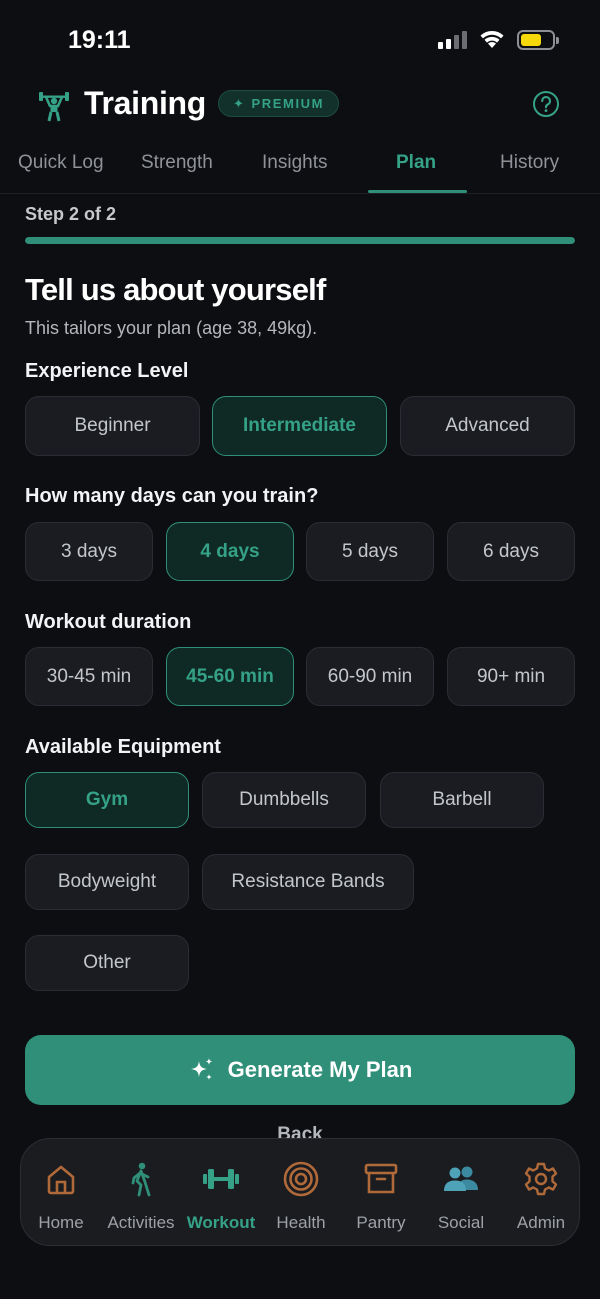 The image size is (600, 1299). I want to click on nav-workout: Workout, so click(221, 1196).